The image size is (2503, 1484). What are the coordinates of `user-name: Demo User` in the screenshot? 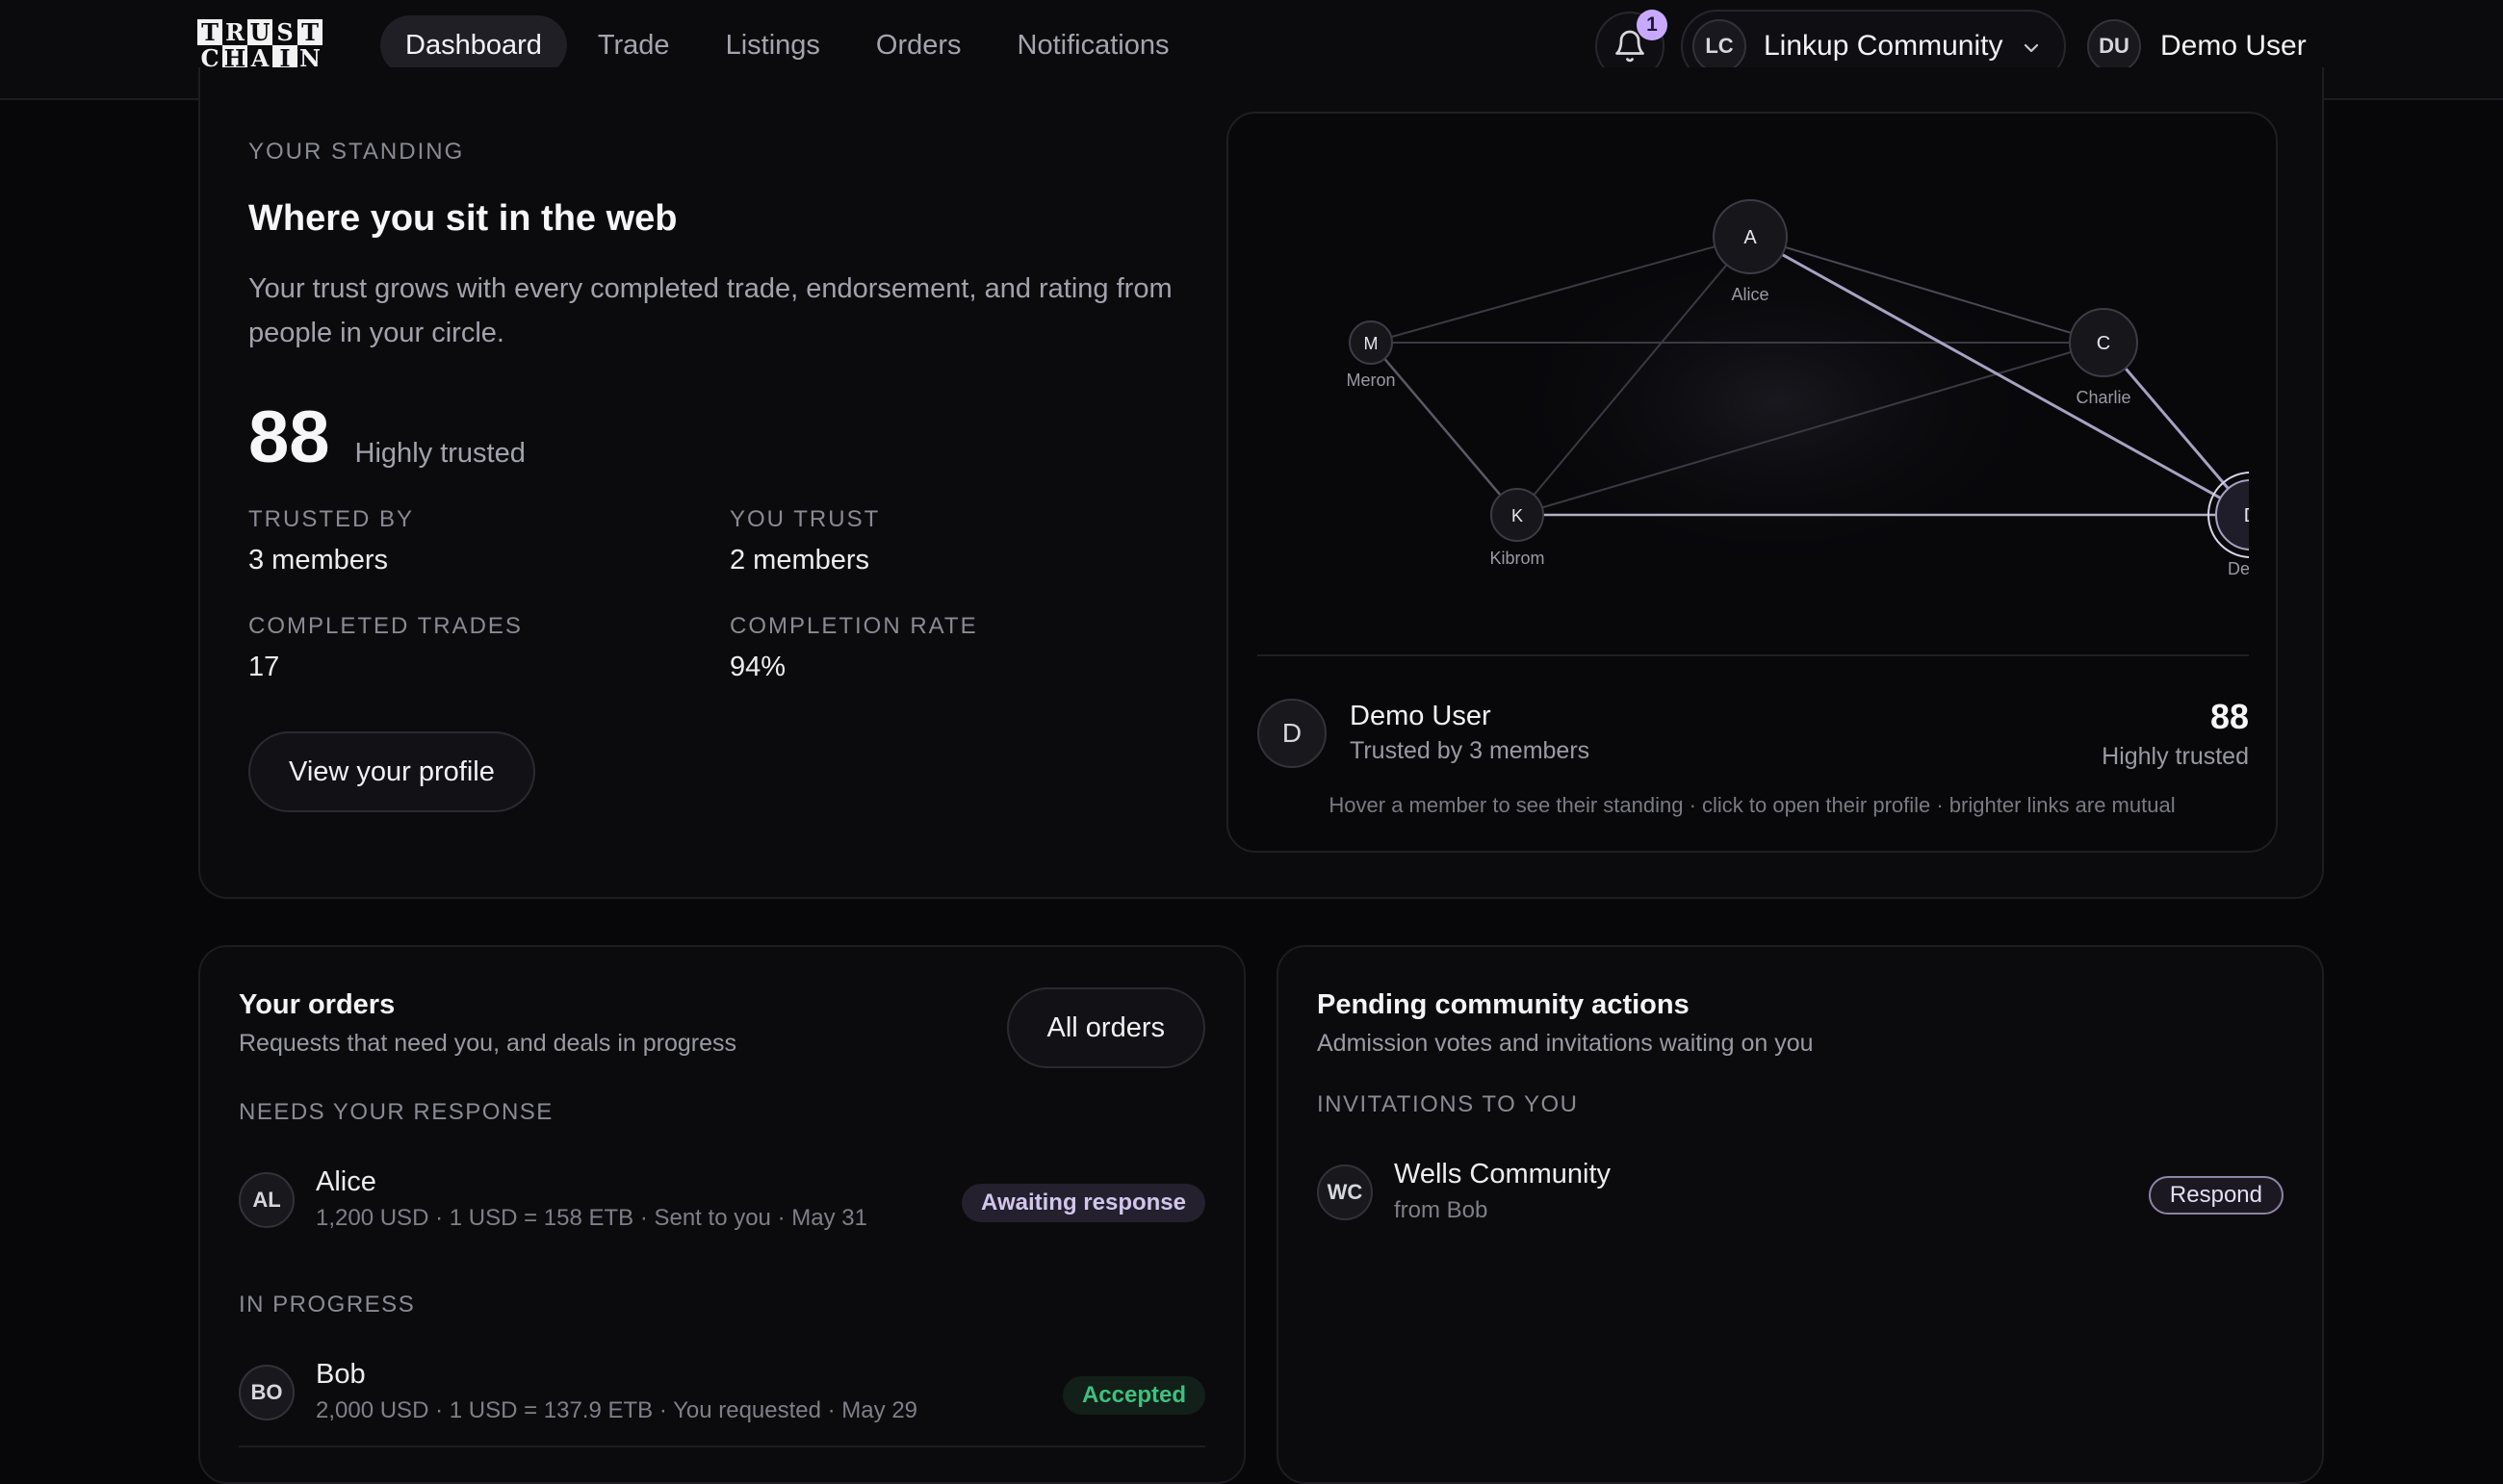 It's located at (2233, 46).